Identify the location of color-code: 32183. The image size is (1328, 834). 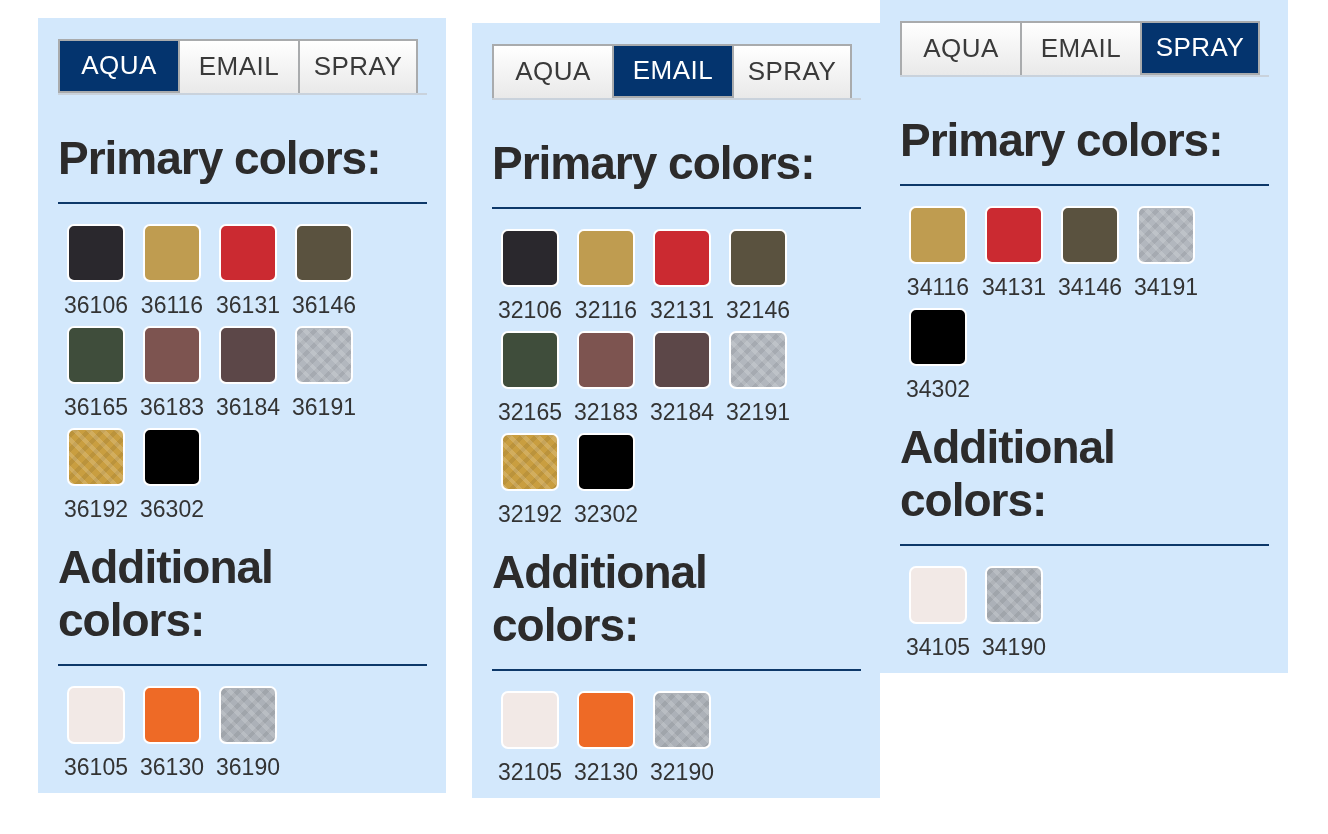
(606, 412).